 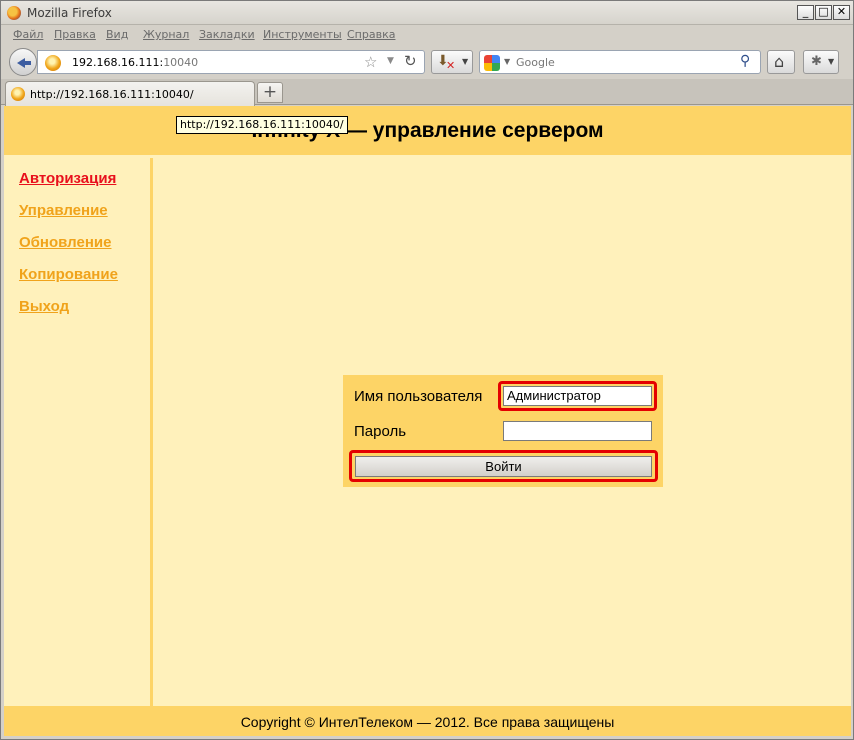 What do you see at coordinates (117, 34) in the screenshot?
I see `menu-view: Вид` at bounding box center [117, 34].